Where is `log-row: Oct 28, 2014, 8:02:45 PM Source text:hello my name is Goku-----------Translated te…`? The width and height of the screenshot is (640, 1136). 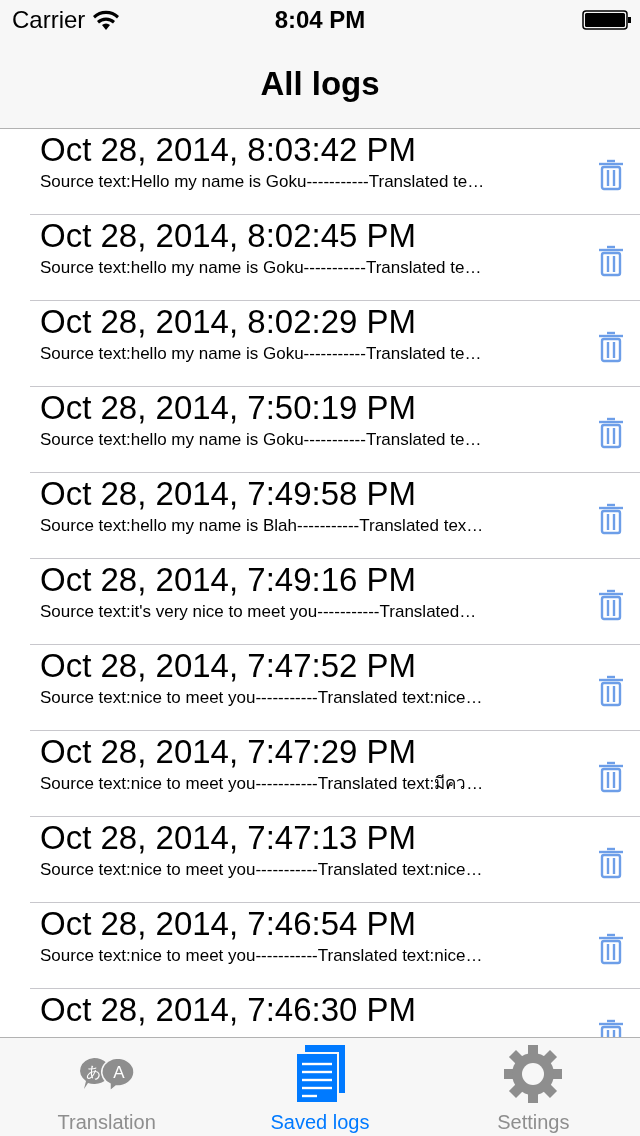
log-row: Oct 28, 2014, 8:02:45 PM Source text:hello my name is Goku-----------Translated te… is located at coordinates (335, 258).